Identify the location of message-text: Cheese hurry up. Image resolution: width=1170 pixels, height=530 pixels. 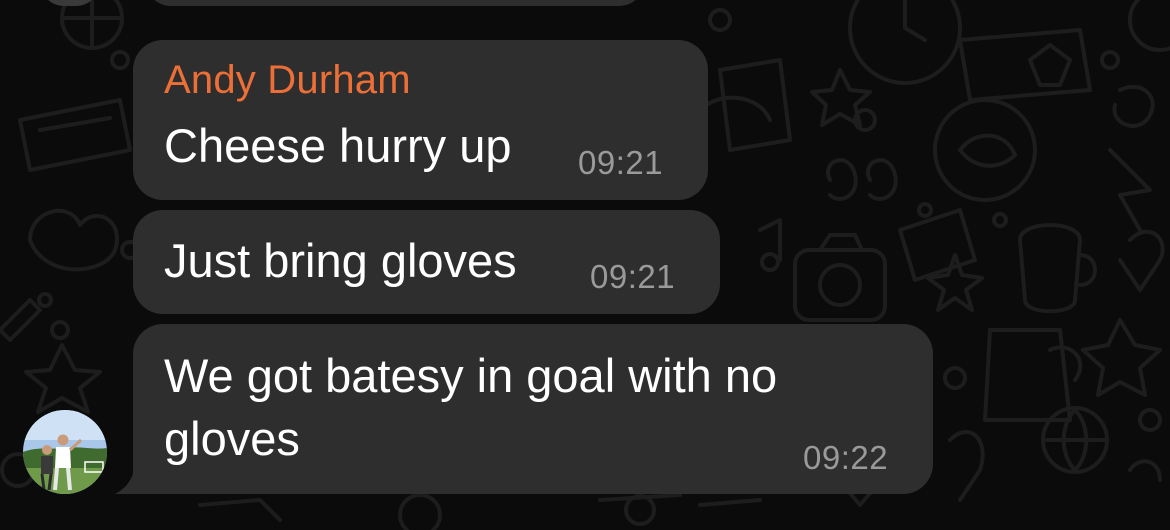
(338, 145).